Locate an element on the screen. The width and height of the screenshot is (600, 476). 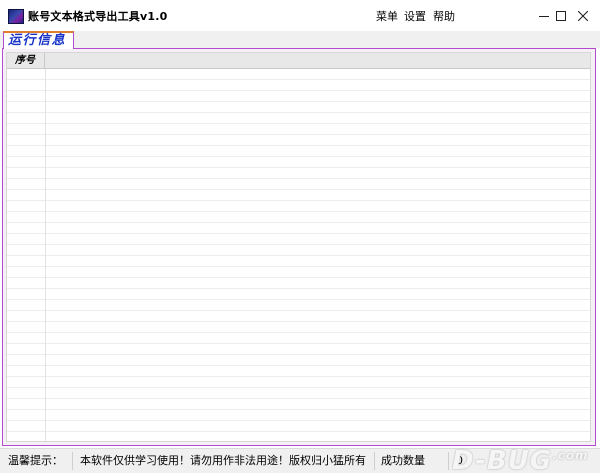
maximize-icon is located at coordinates (561, 15).